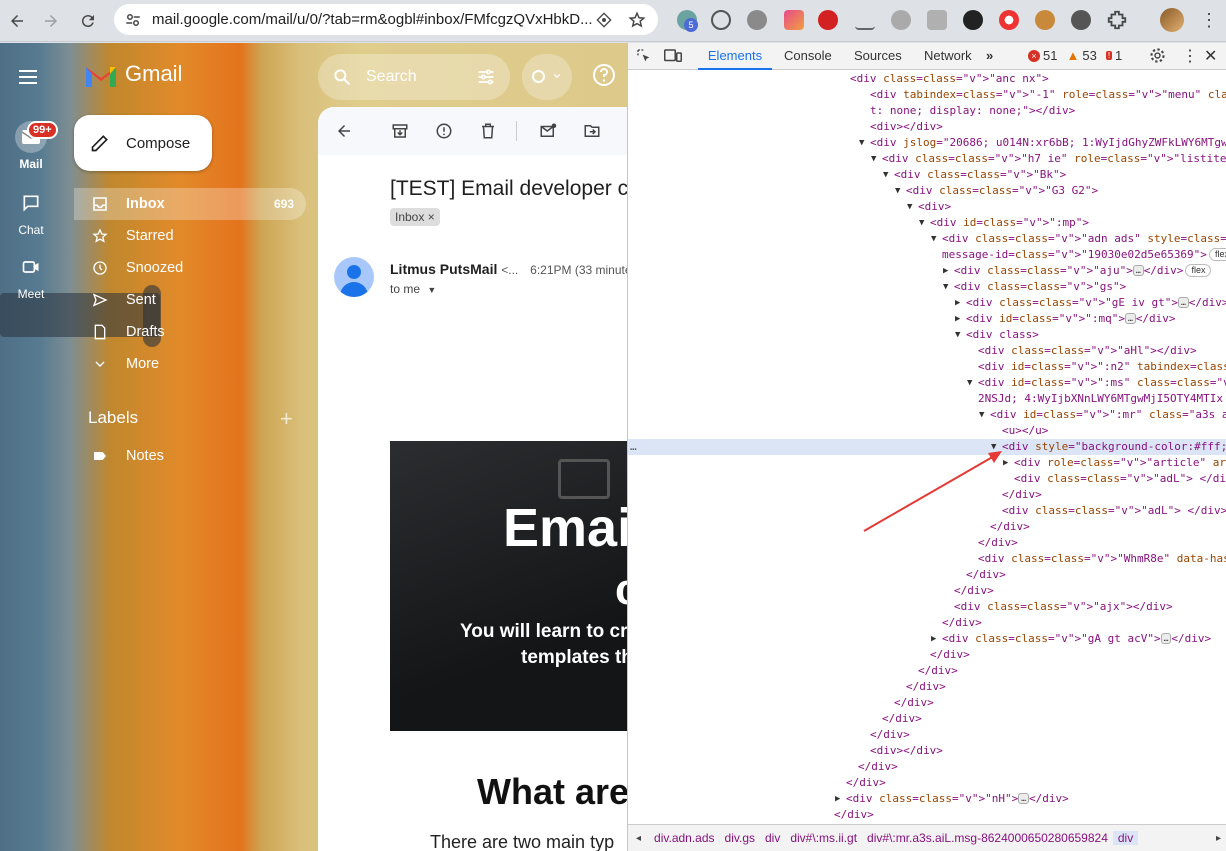  I want to click on nav-drafts: Drafts, so click(190, 332).